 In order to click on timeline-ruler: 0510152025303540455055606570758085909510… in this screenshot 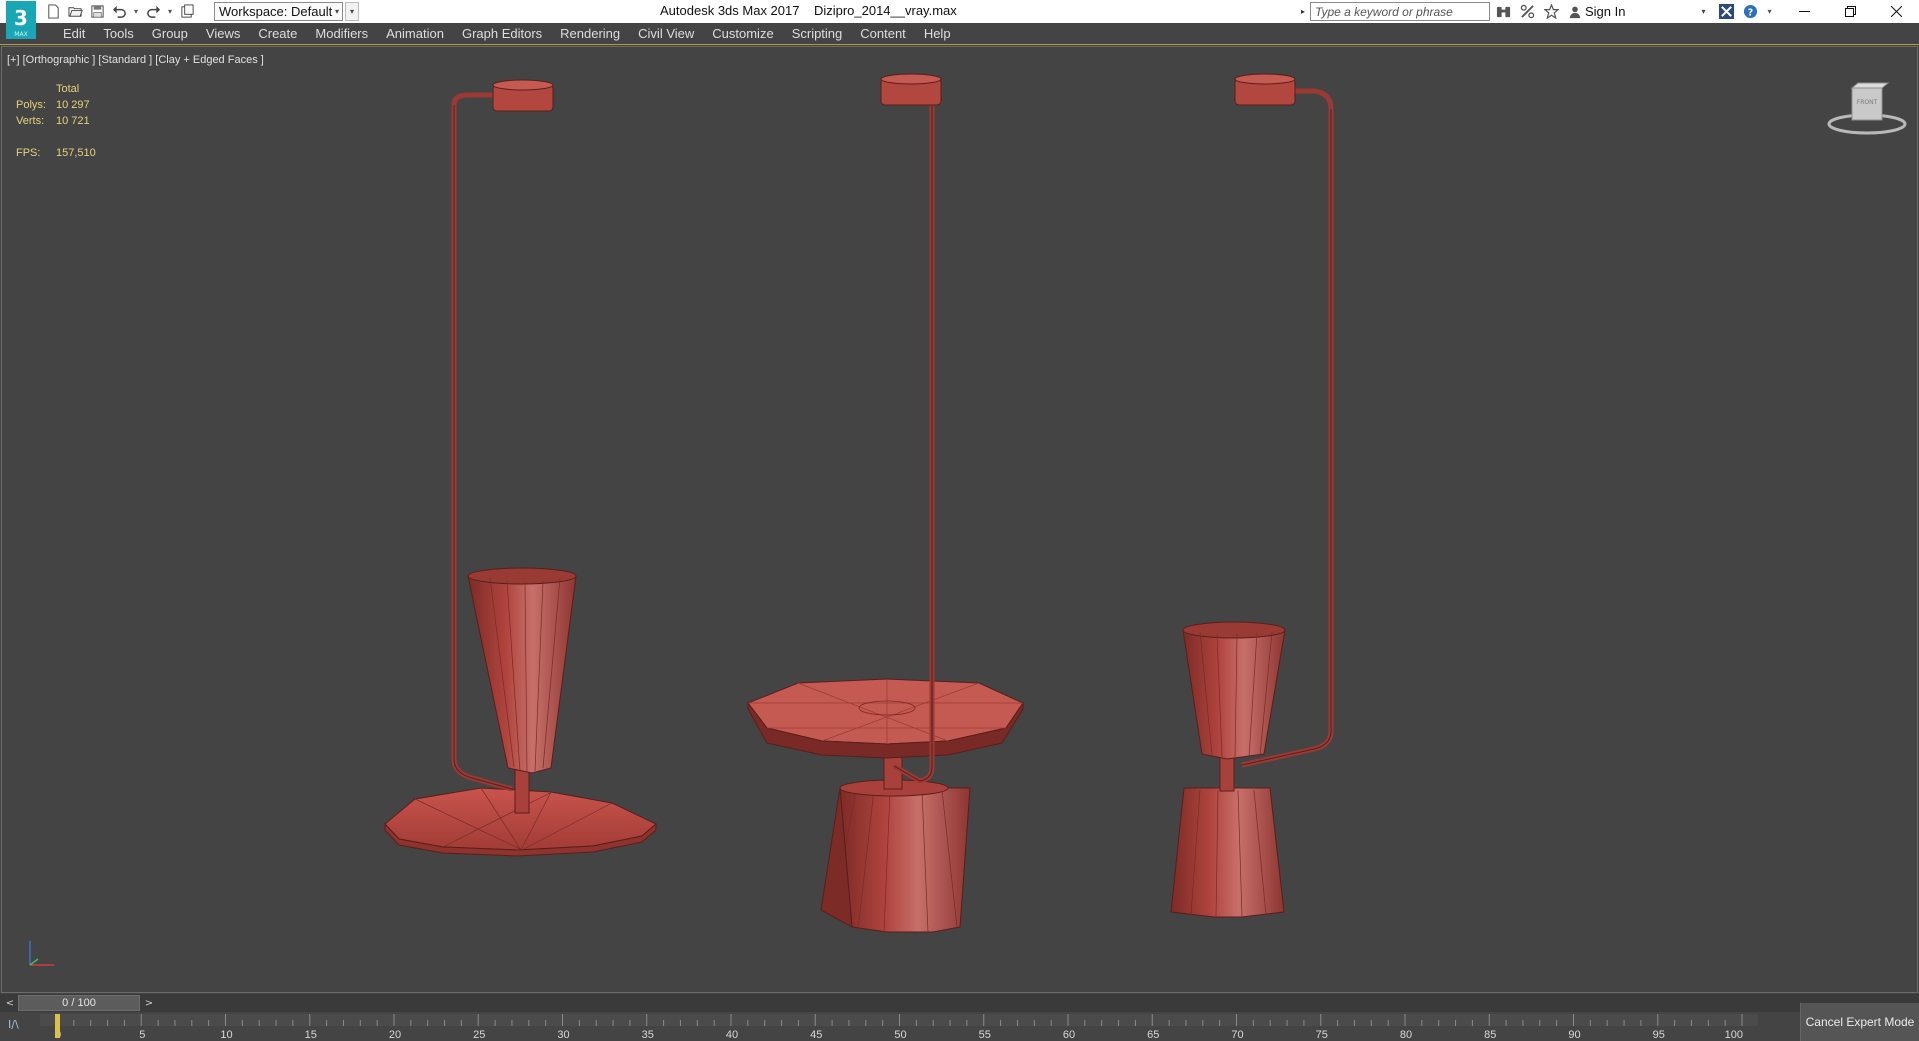, I will do `click(899, 1027)`.